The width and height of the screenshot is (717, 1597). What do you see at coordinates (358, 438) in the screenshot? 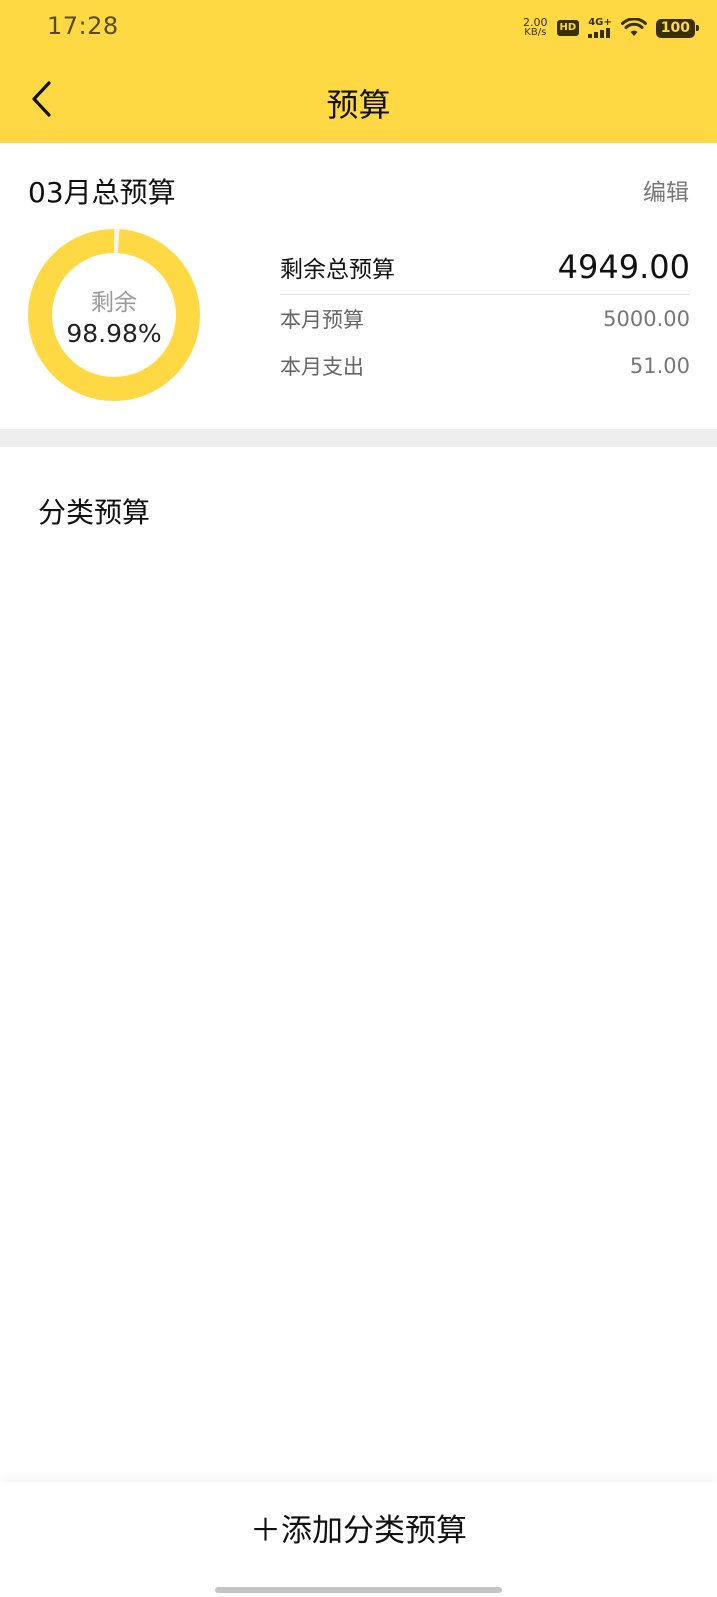
I see `section-divider` at bounding box center [358, 438].